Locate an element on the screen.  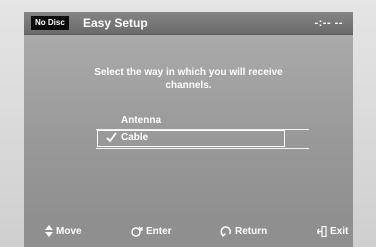
return-icon is located at coordinates (225, 231).